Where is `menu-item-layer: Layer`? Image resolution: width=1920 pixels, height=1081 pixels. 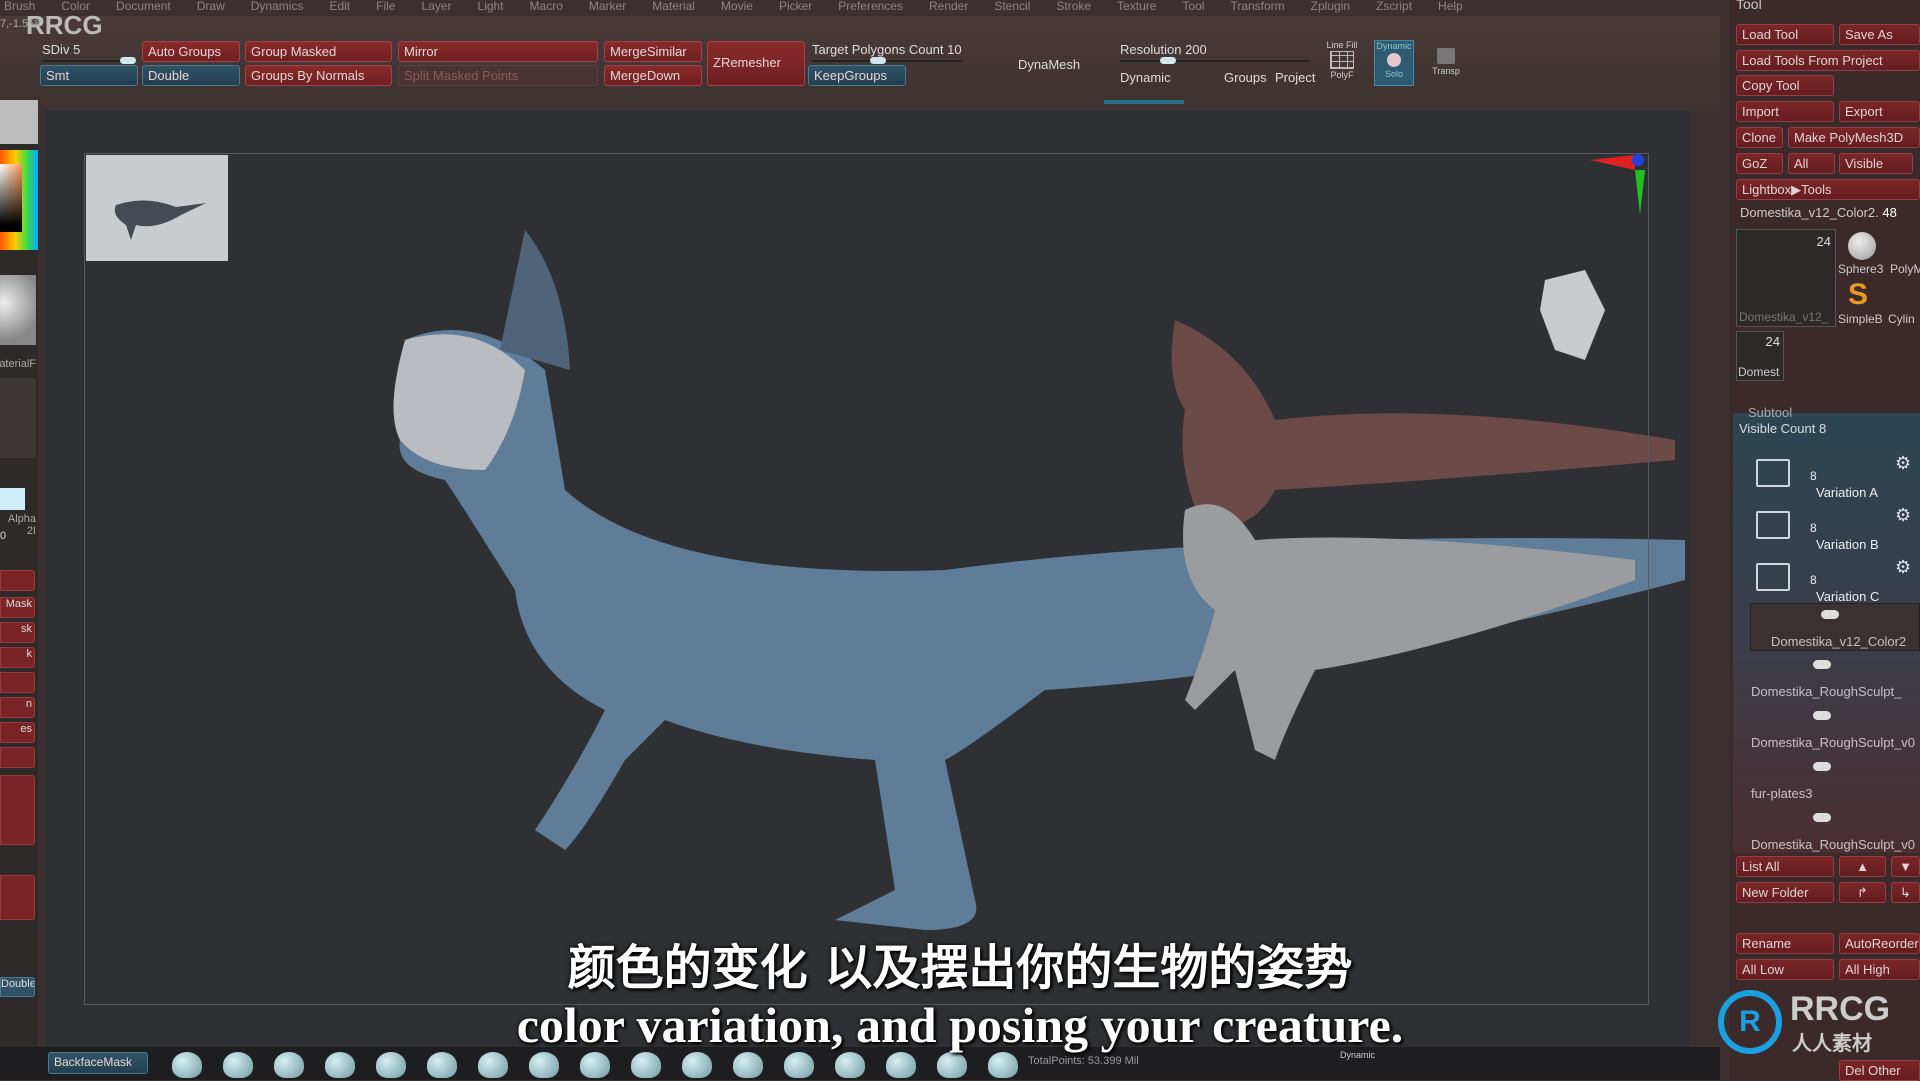
menu-item-layer: Layer is located at coordinates (436, 8).